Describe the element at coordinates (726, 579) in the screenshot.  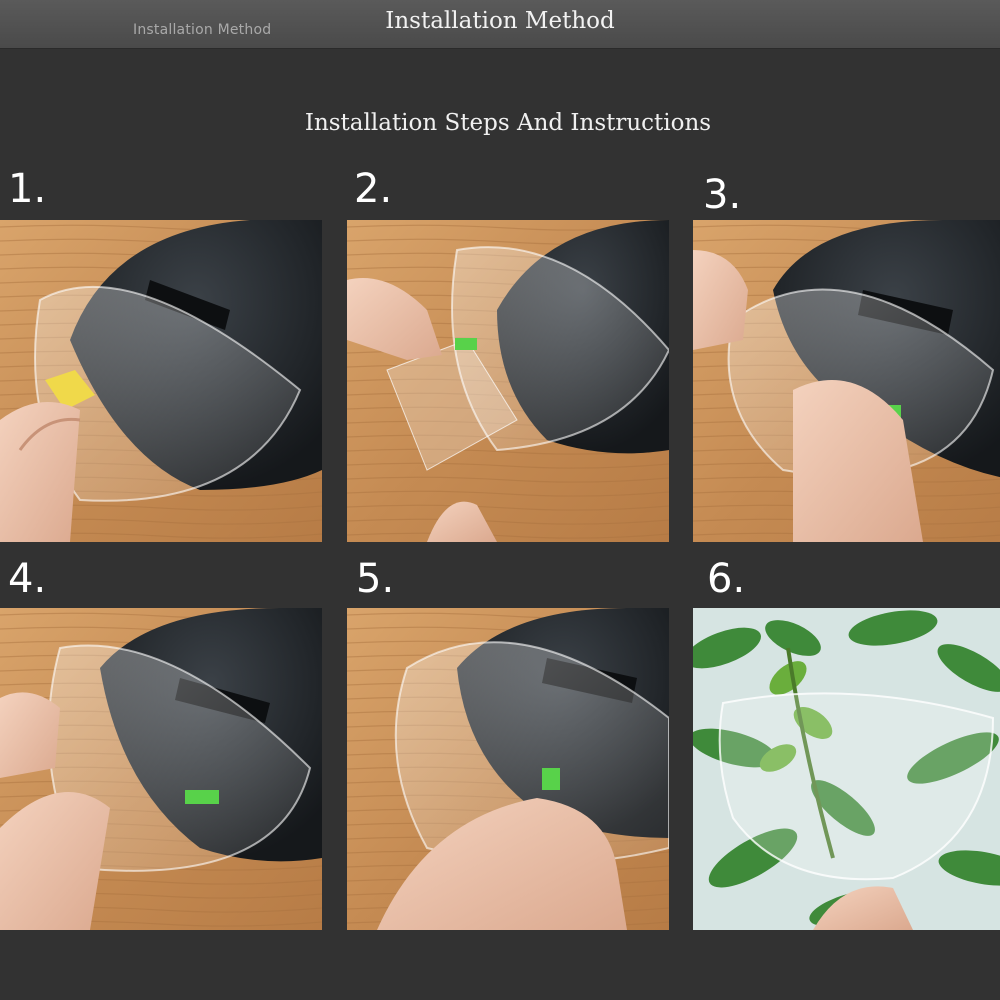
I see `step-6-number: 6.` at that location.